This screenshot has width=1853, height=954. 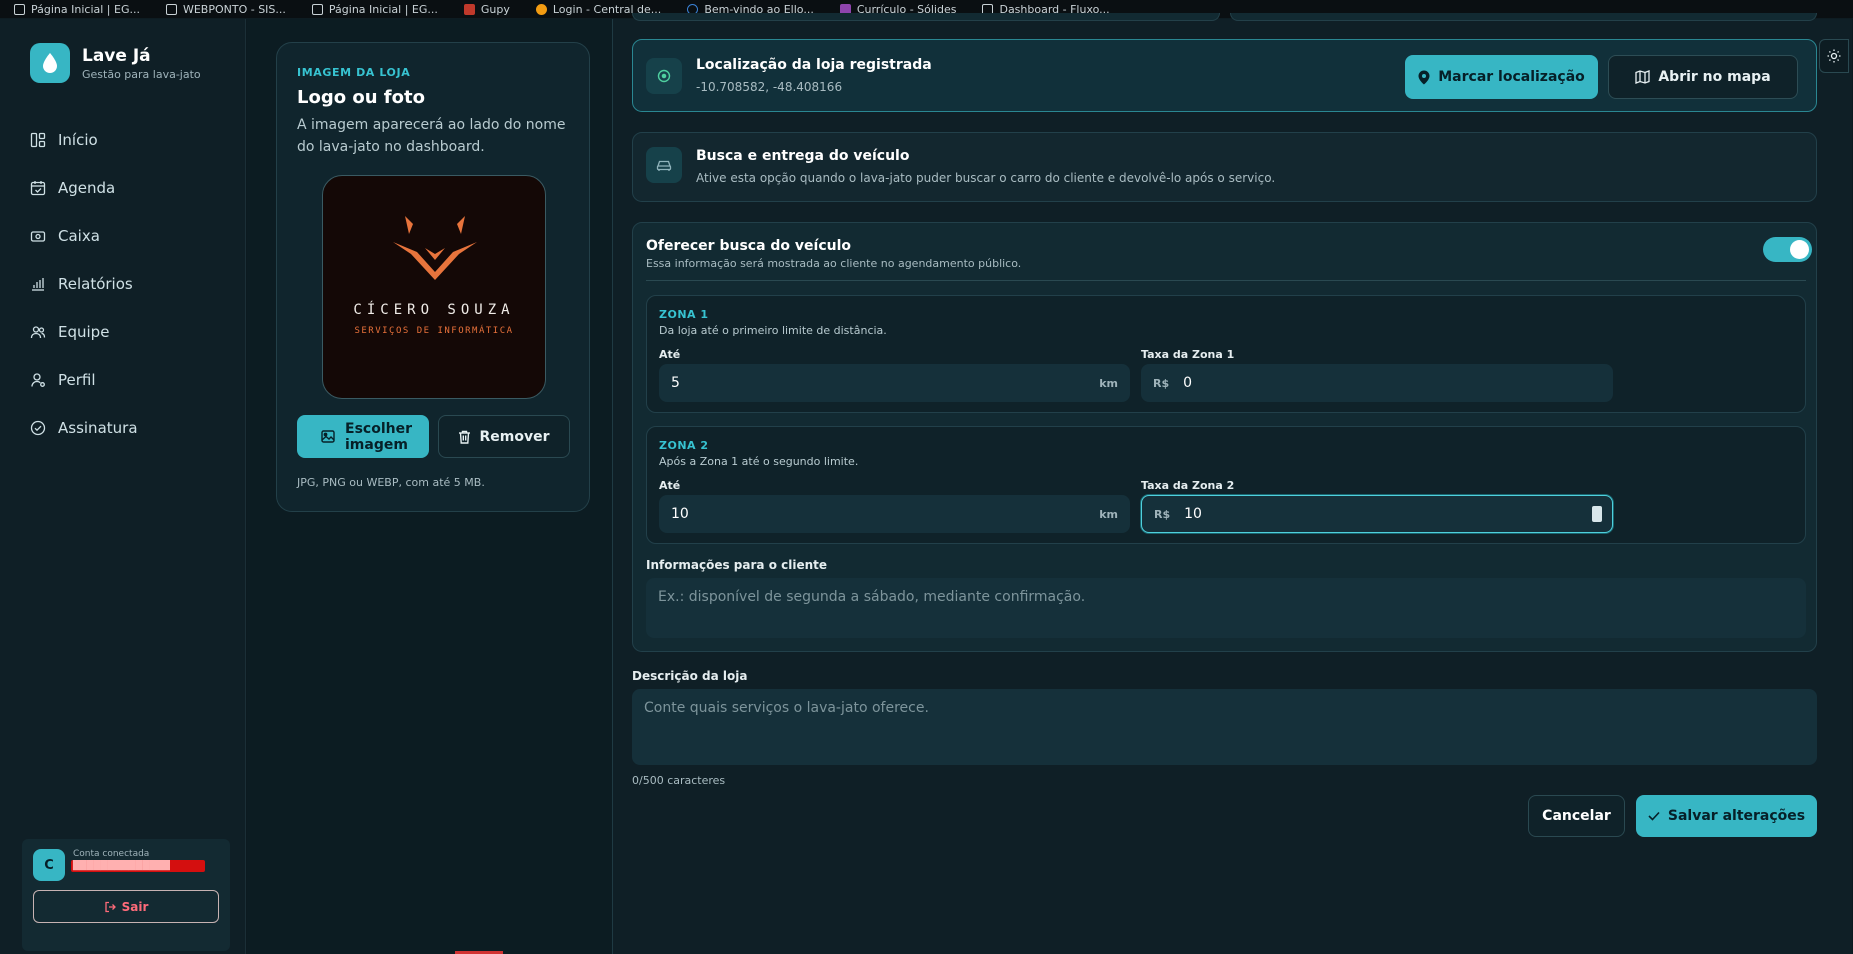 I want to click on toggle-knob, so click(x=1799, y=249).